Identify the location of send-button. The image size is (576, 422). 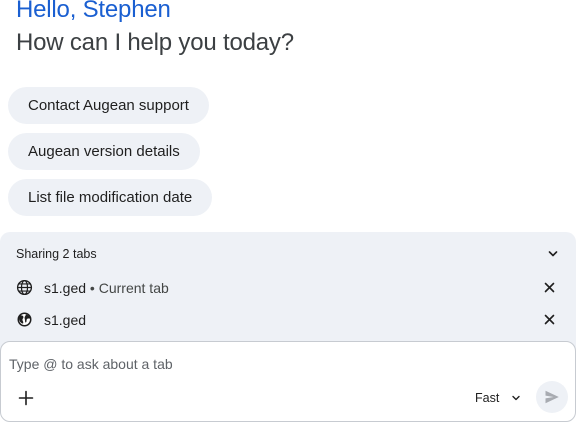
(552, 397).